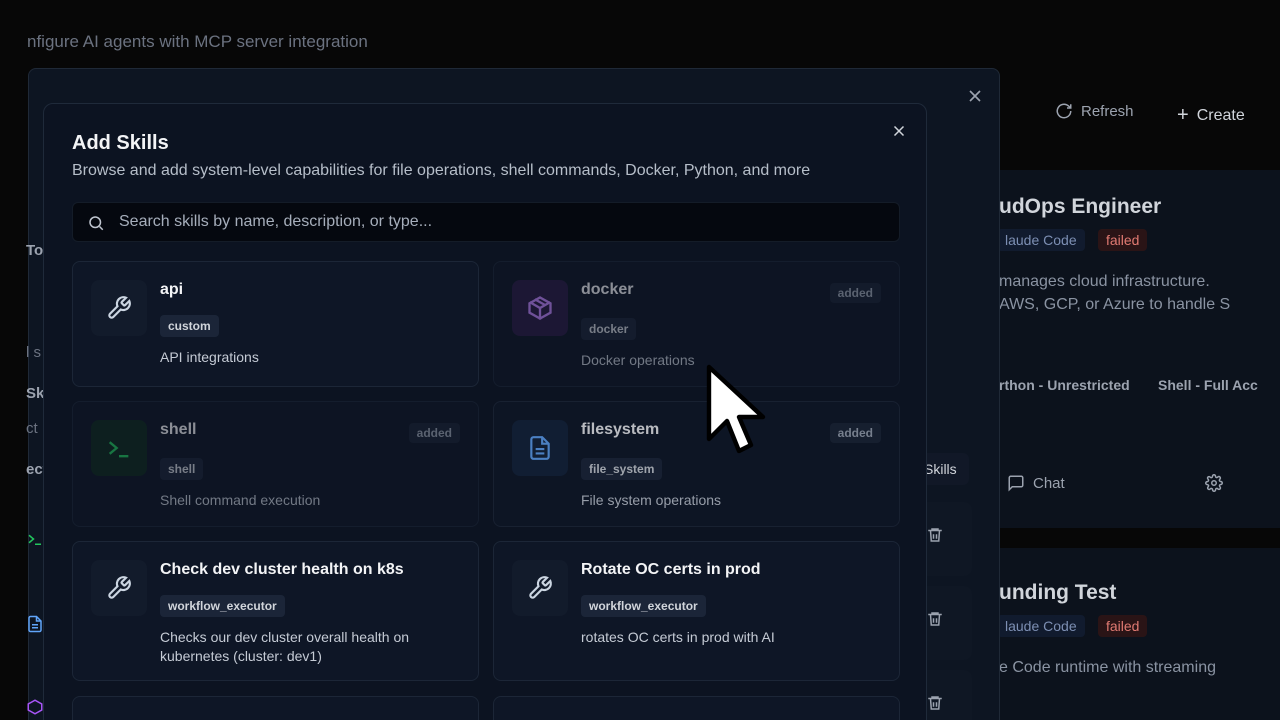 This screenshot has height=720, width=1280. What do you see at coordinates (622, 469) in the screenshot?
I see `skill-type-badge: file_system` at bounding box center [622, 469].